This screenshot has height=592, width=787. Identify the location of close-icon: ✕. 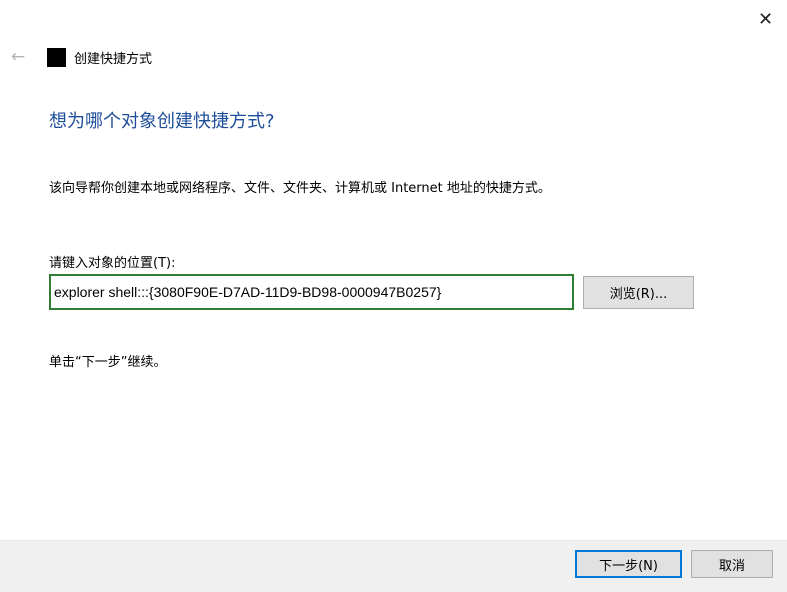
(765, 19).